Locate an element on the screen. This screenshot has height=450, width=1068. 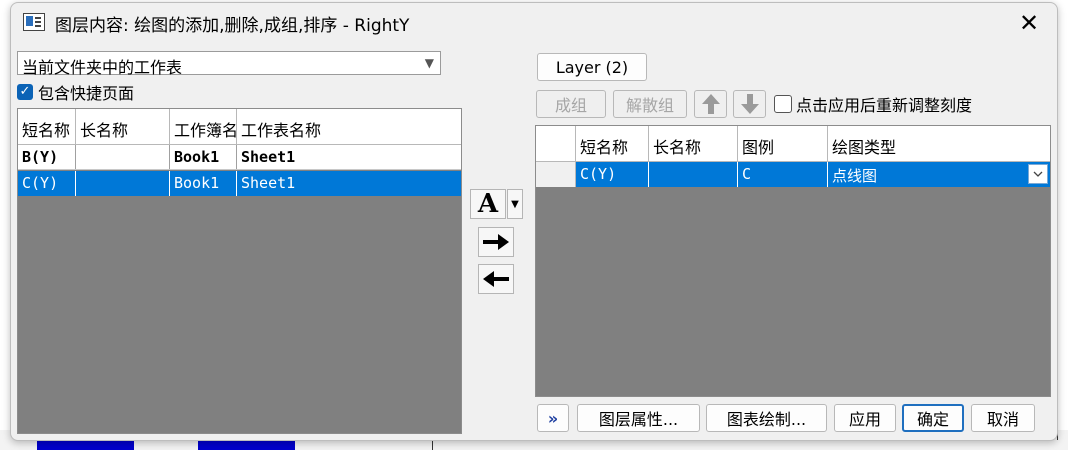
include-shortcut-label: 包含快捷页面 is located at coordinates (86, 93).